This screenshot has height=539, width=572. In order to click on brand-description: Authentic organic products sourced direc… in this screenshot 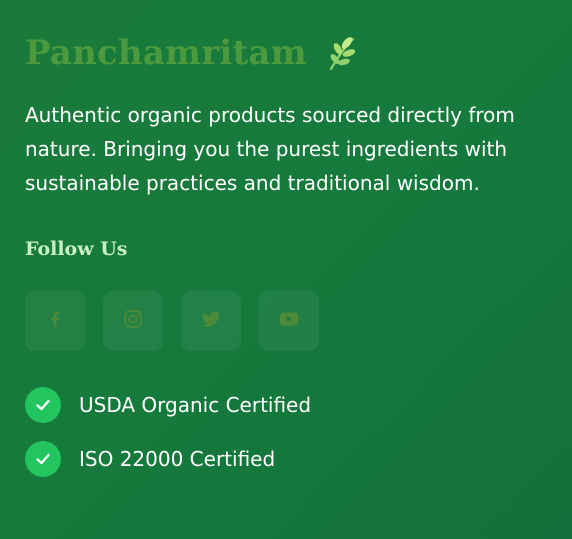, I will do `click(270, 149)`.